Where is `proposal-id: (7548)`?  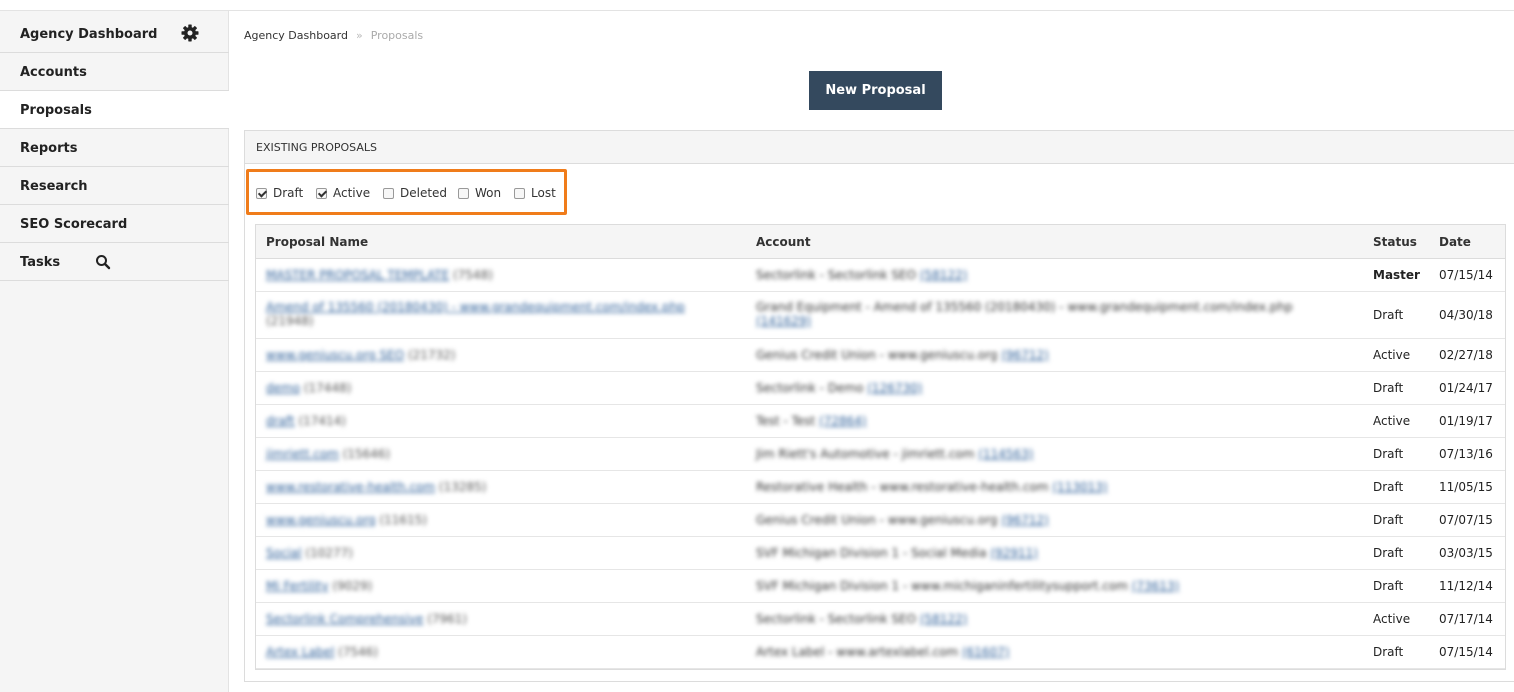
proposal-id: (7548) is located at coordinates (472, 275).